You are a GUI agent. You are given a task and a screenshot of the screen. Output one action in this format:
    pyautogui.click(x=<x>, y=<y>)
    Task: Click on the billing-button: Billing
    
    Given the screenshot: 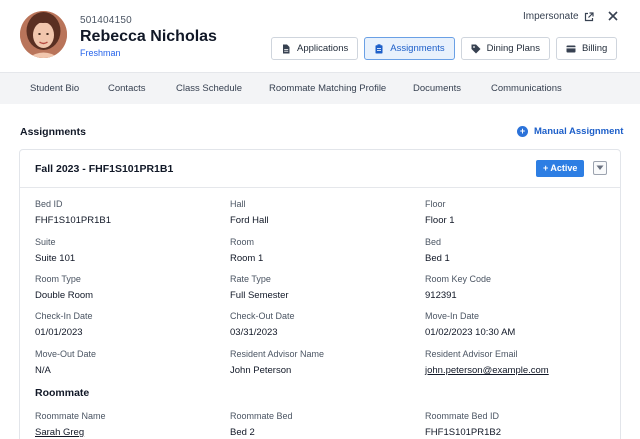 What is the action you would take?
    pyautogui.click(x=586, y=48)
    